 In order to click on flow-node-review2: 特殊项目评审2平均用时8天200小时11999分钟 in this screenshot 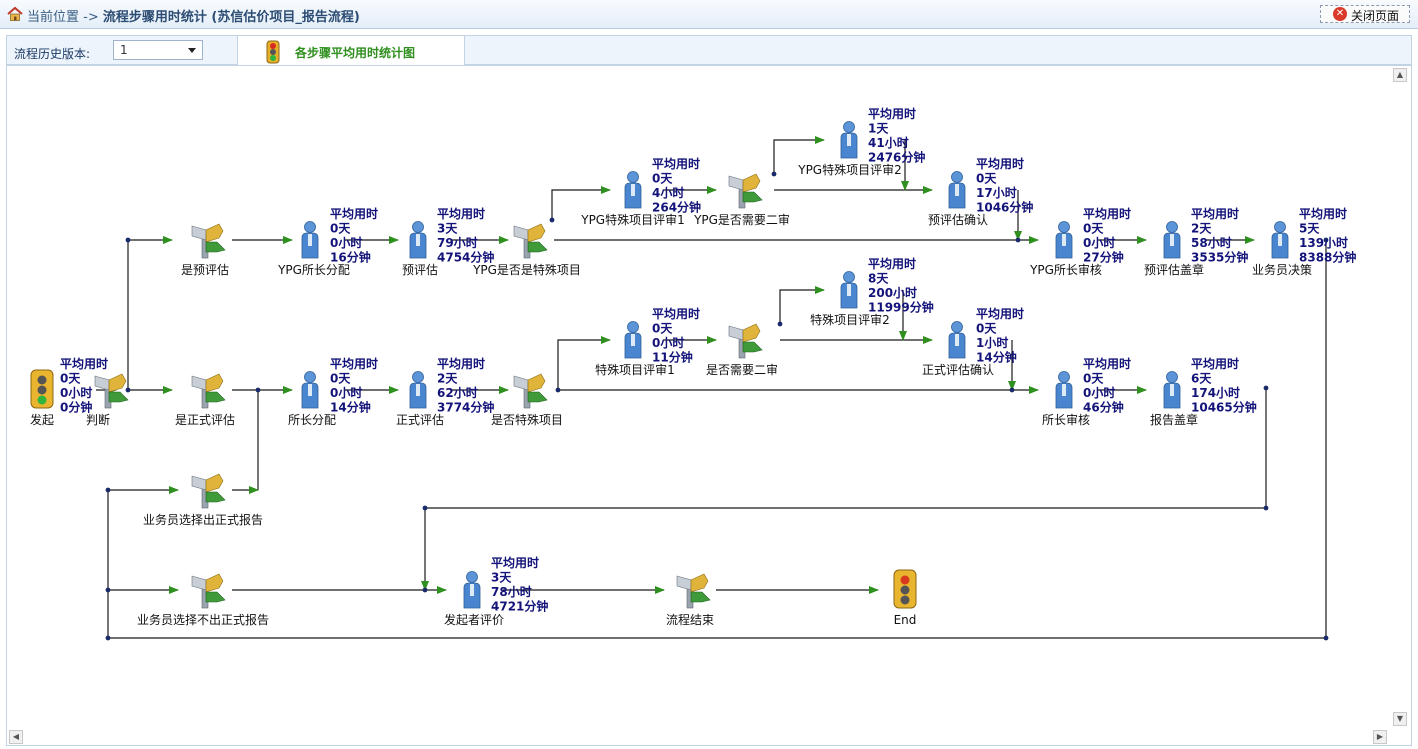, I will do `click(872, 291)`.